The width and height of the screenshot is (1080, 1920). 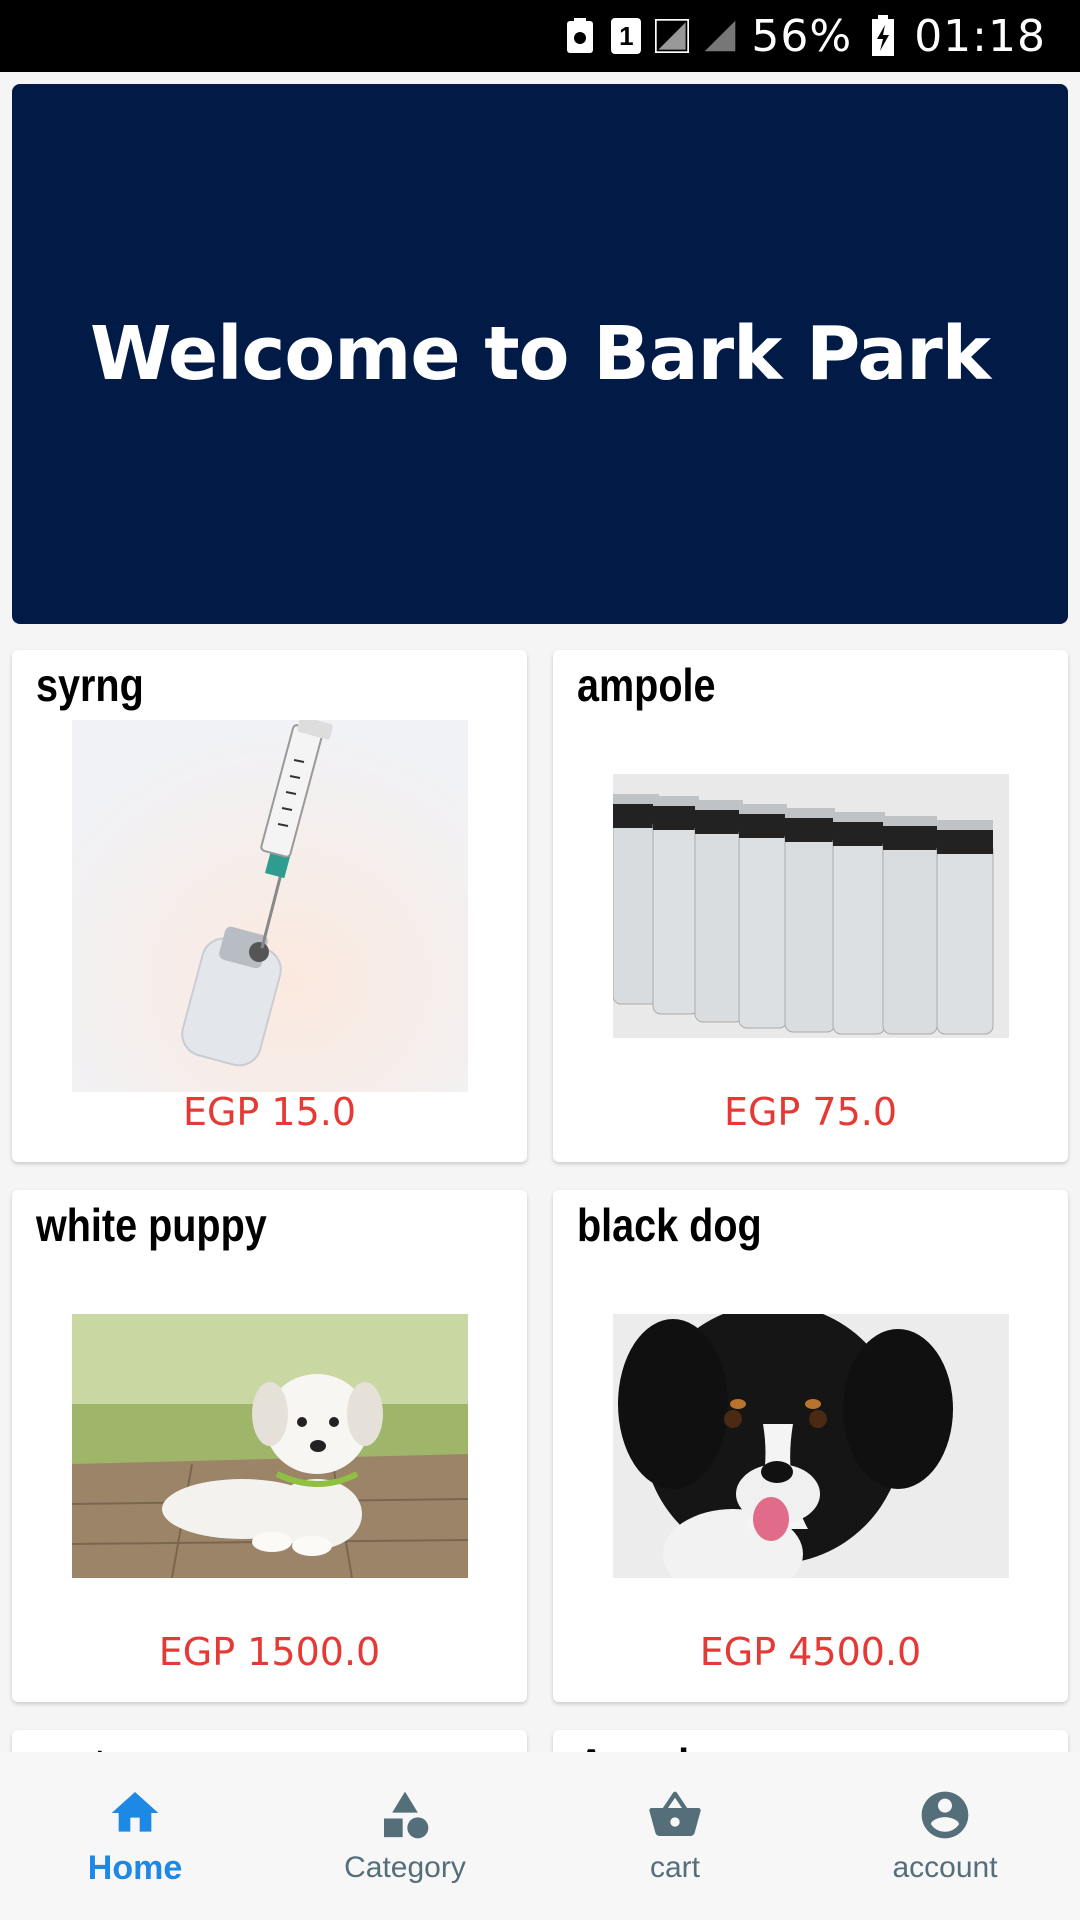 I want to click on product-name: black dog, so click(x=669, y=1225).